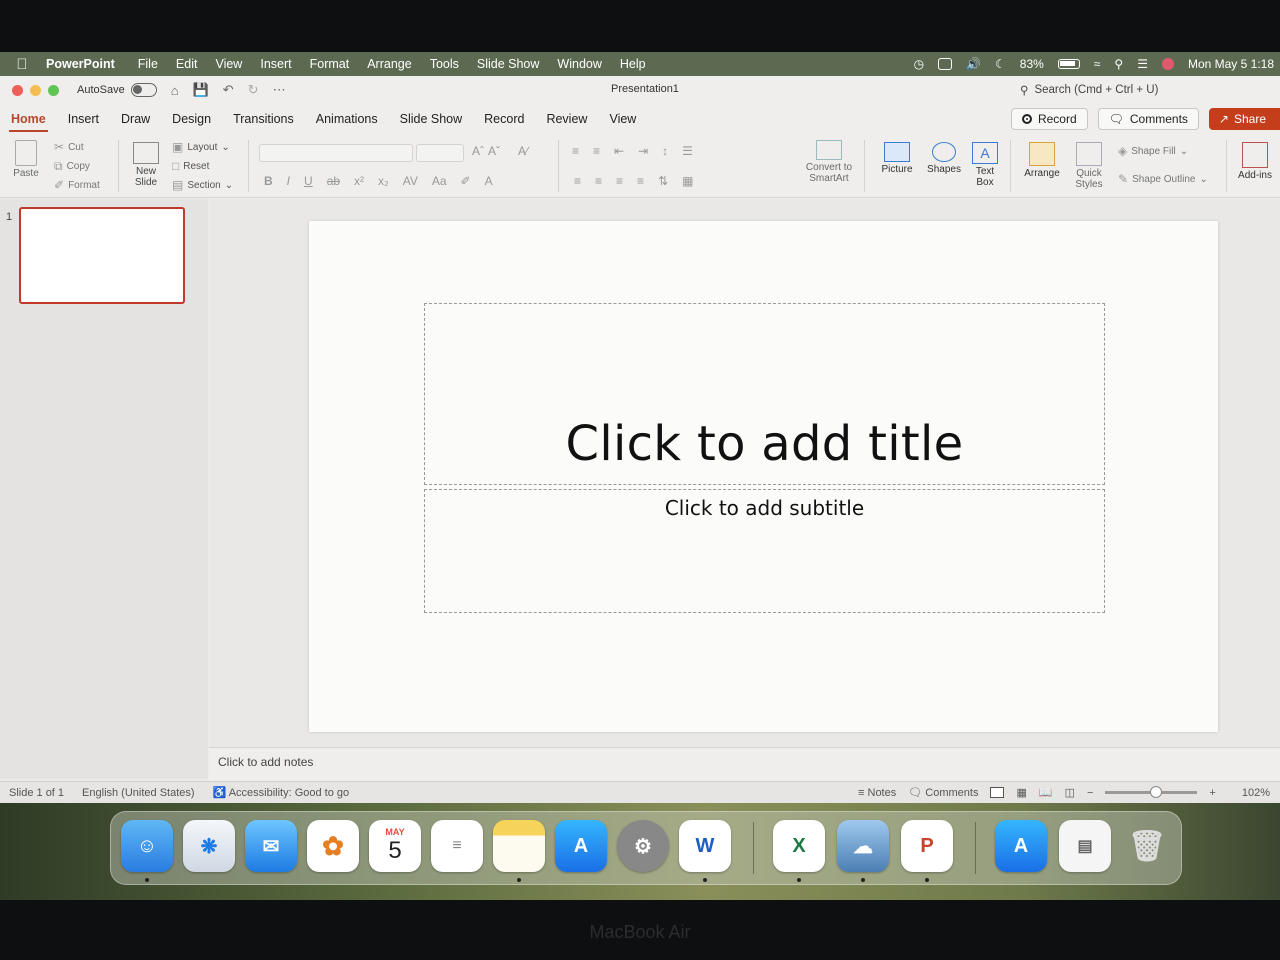 The height and width of the screenshot is (960, 1280). What do you see at coordinates (1150, 90) in the screenshot?
I see `search-field: ⚲ Search (Cmd + Ctrl + U)` at bounding box center [1150, 90].